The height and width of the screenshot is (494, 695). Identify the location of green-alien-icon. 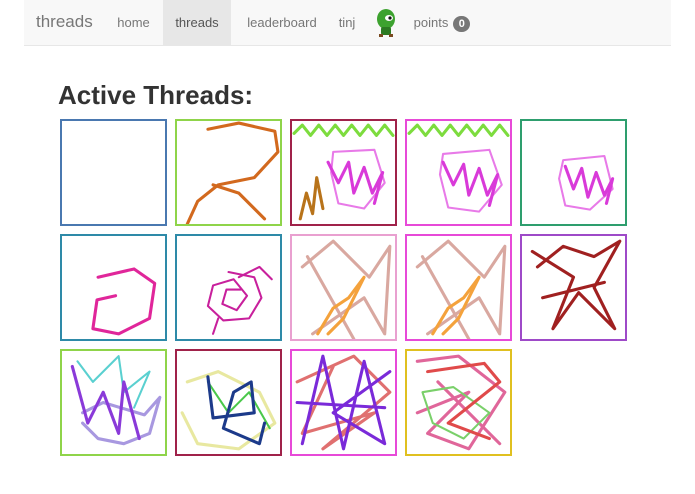
(386, 23).